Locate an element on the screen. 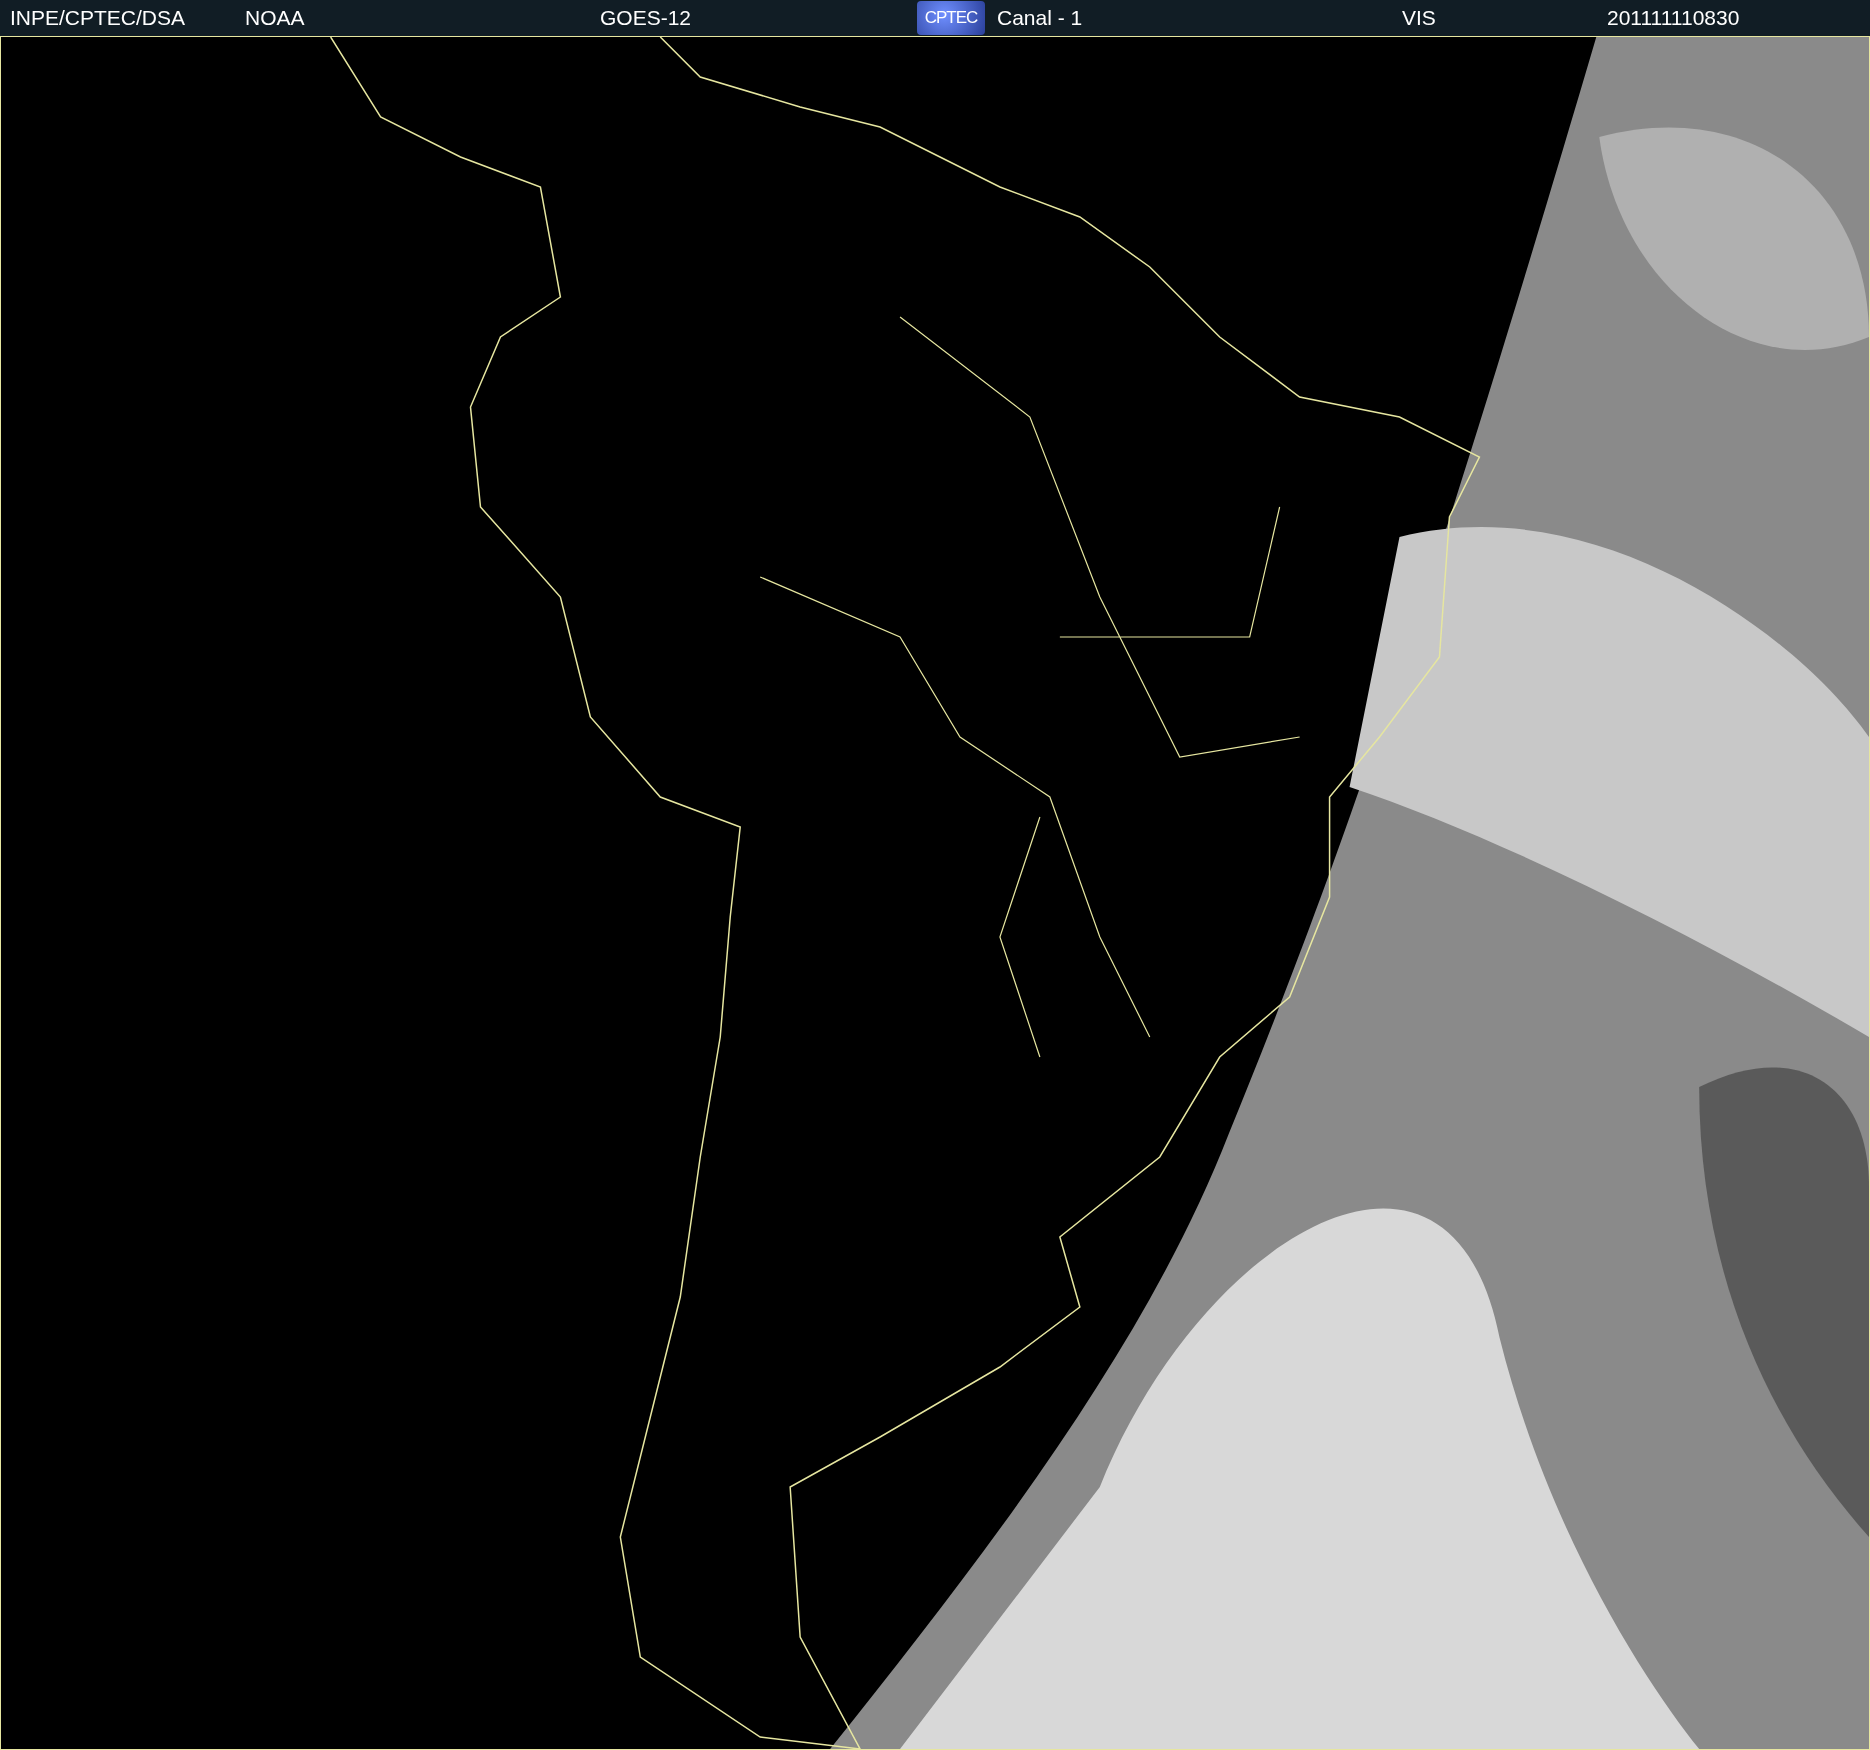 The height and width of the screenshot is (1750, 1870). logo: CPTEC is located at coordinates (951, 18).